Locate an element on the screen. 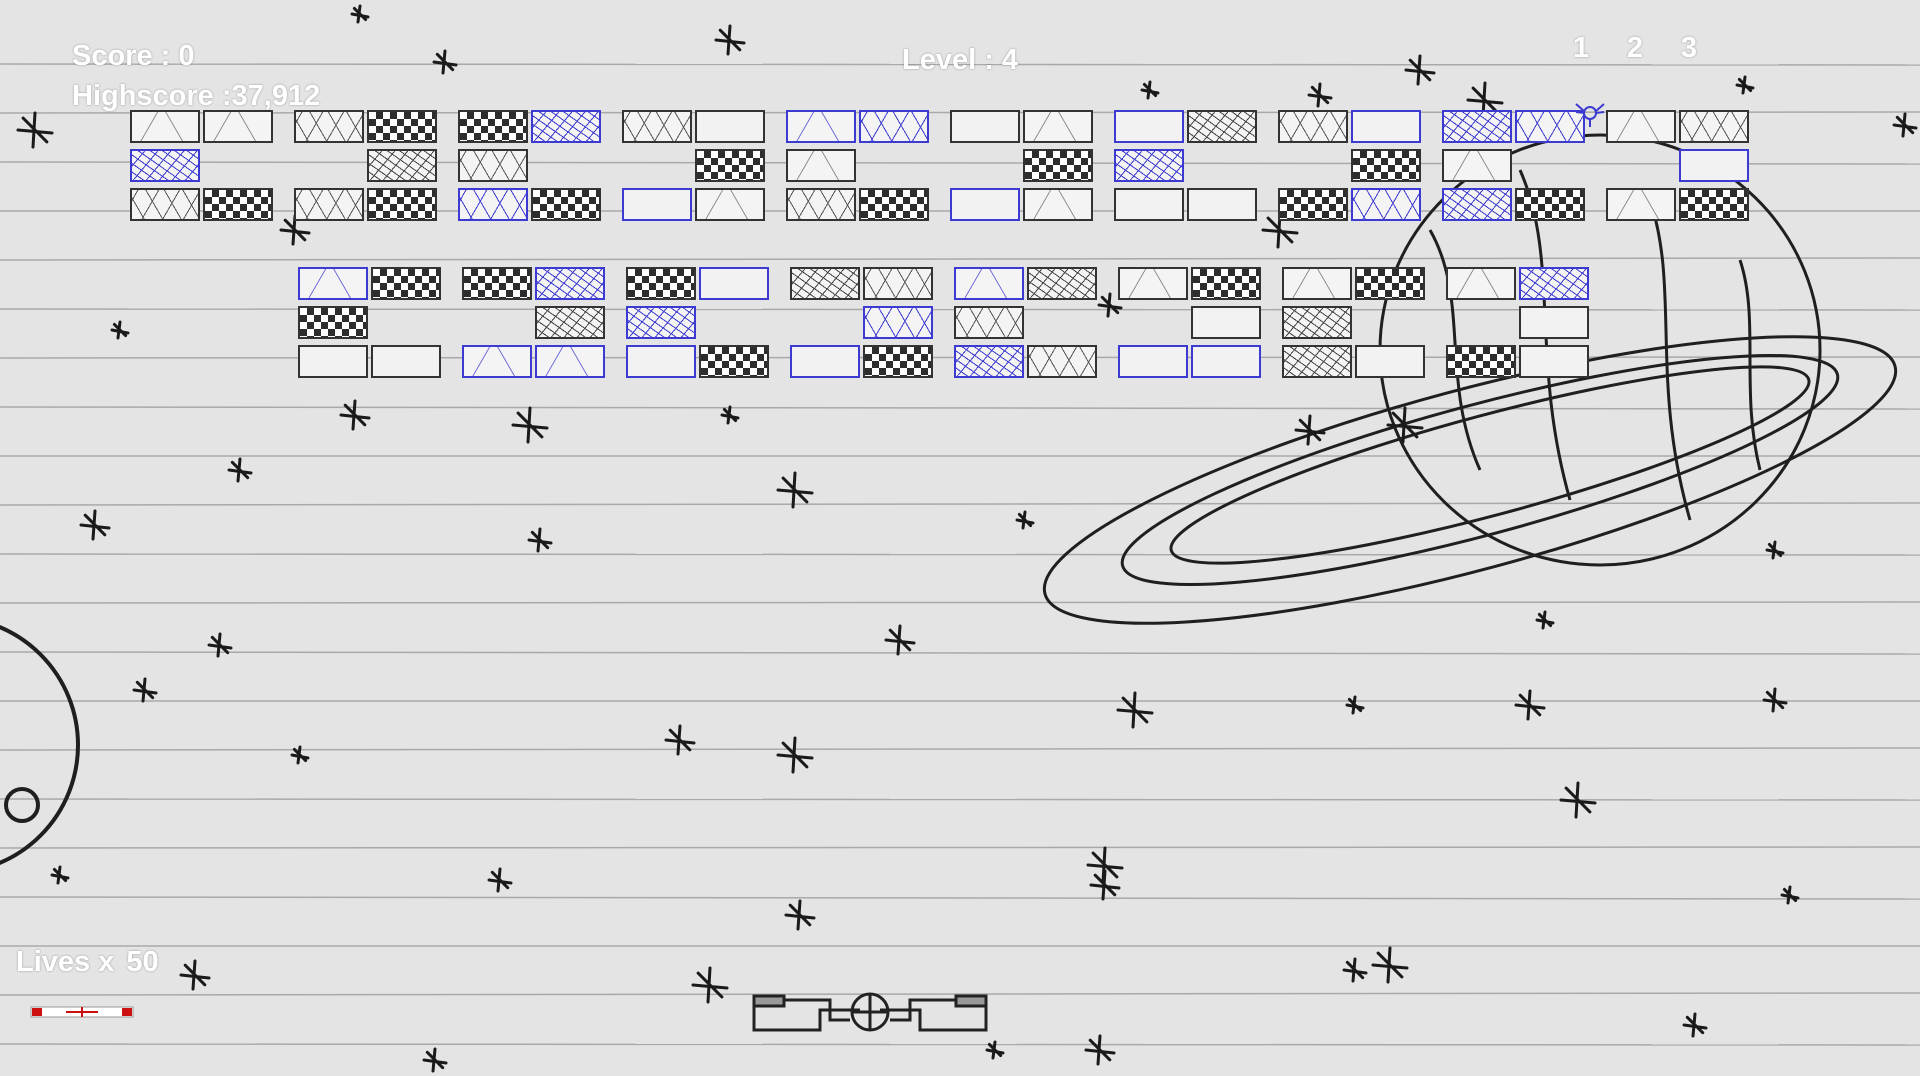 This screenshot has height=1076, width=1920. ball-select-bar: 1 2 3 is located at coordinates (1635, 48).